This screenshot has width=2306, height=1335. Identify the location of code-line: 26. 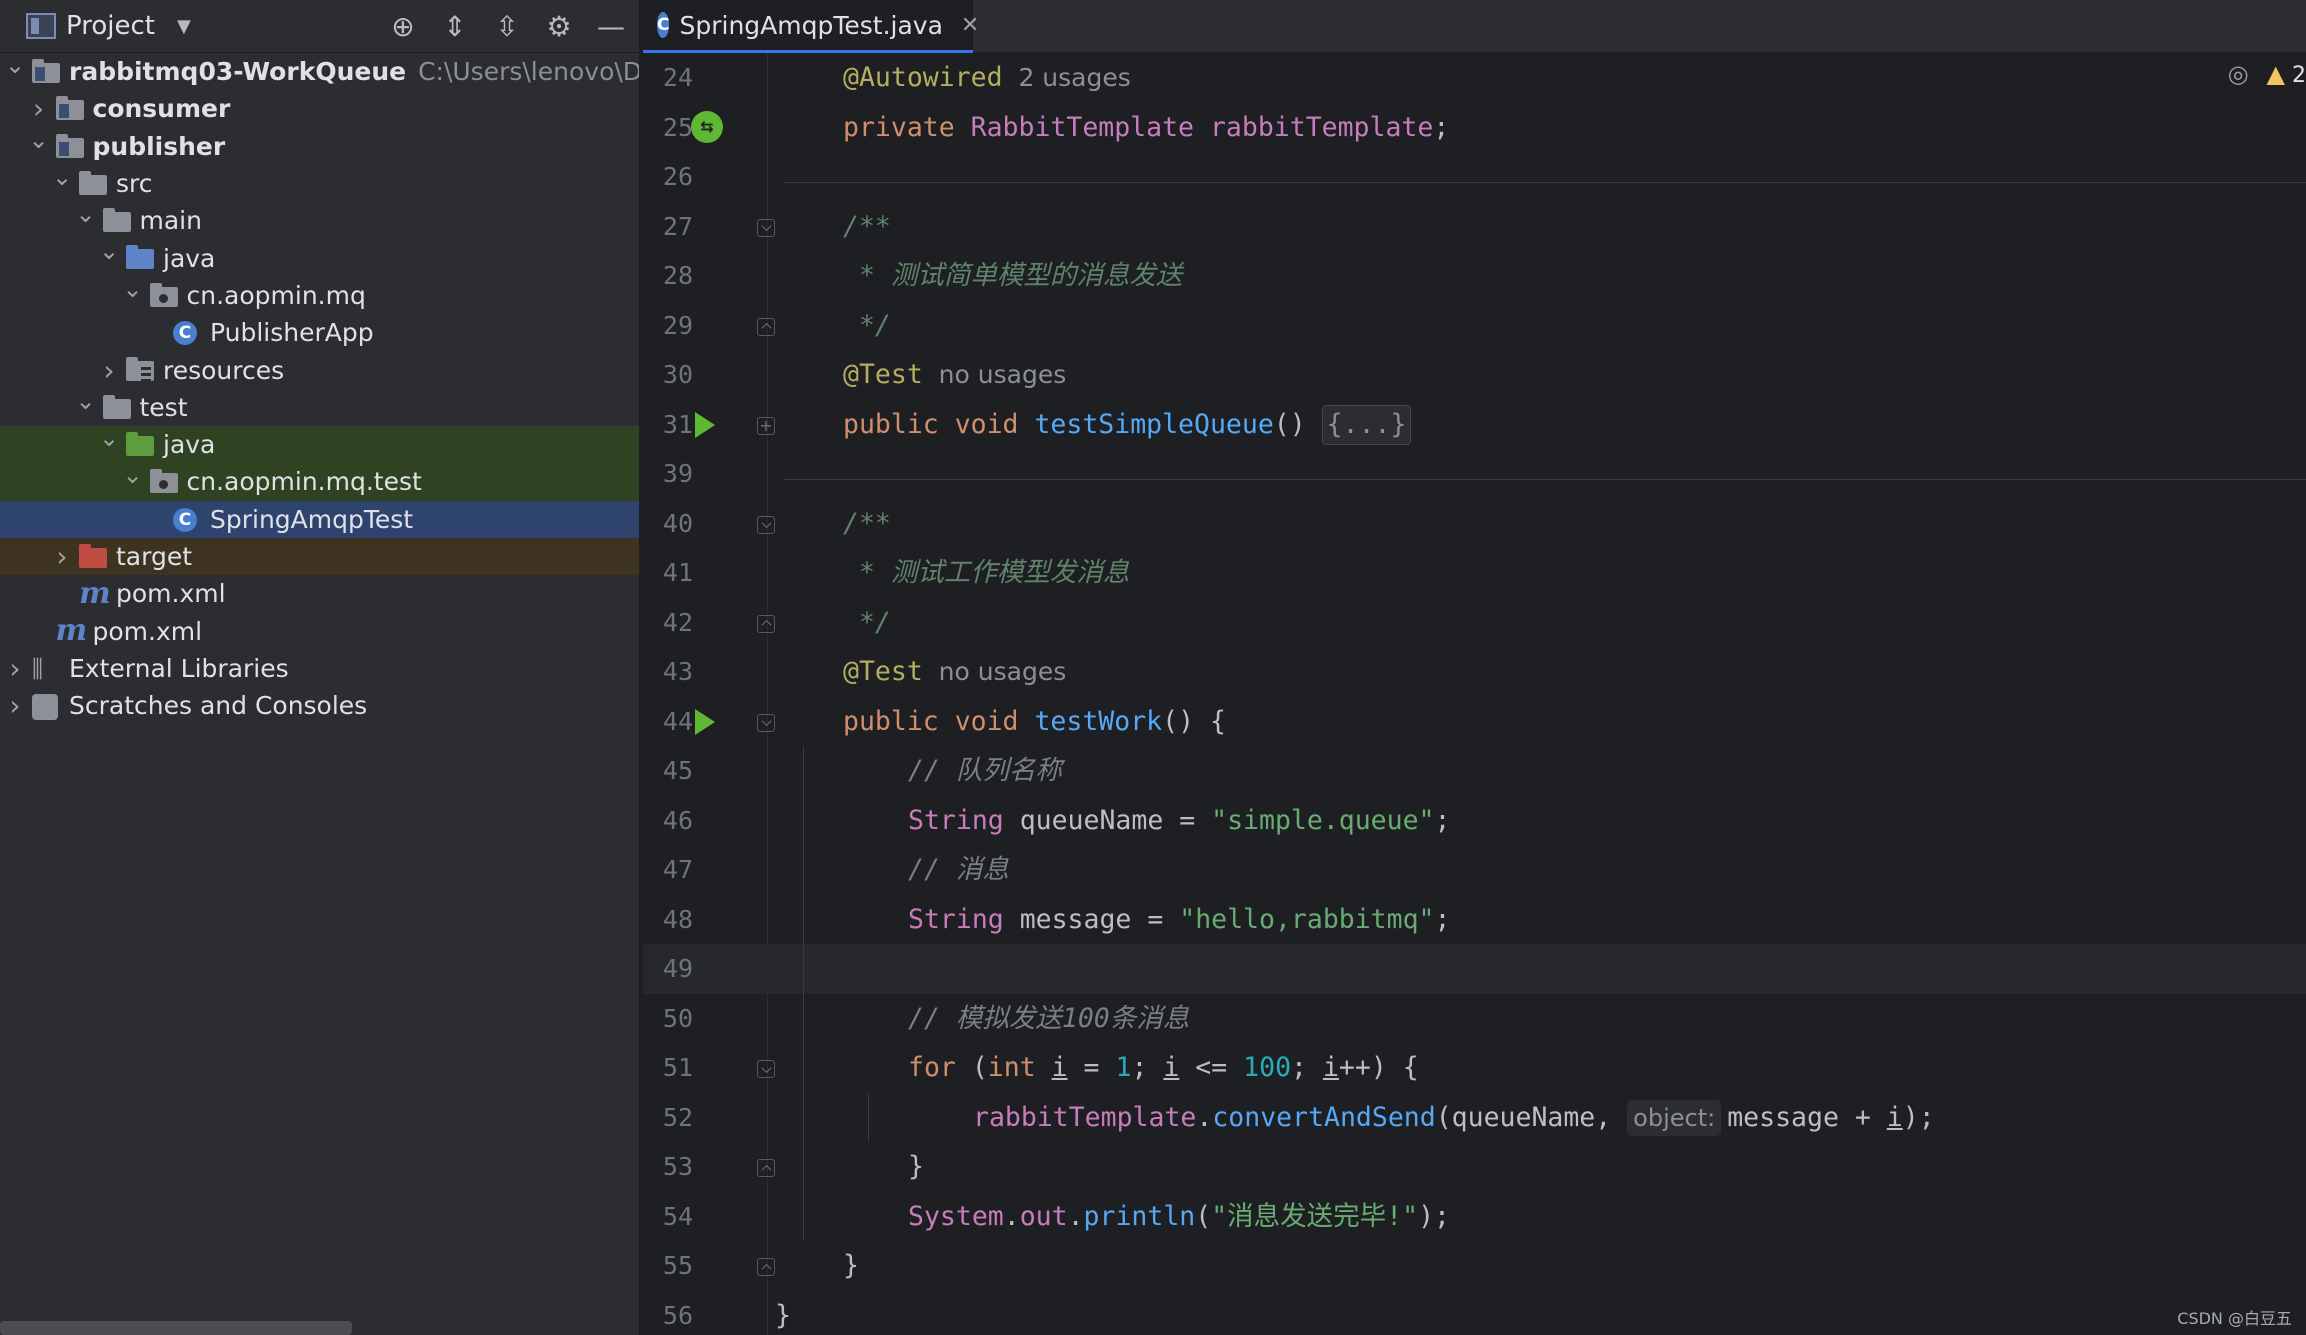
(1474, 177).